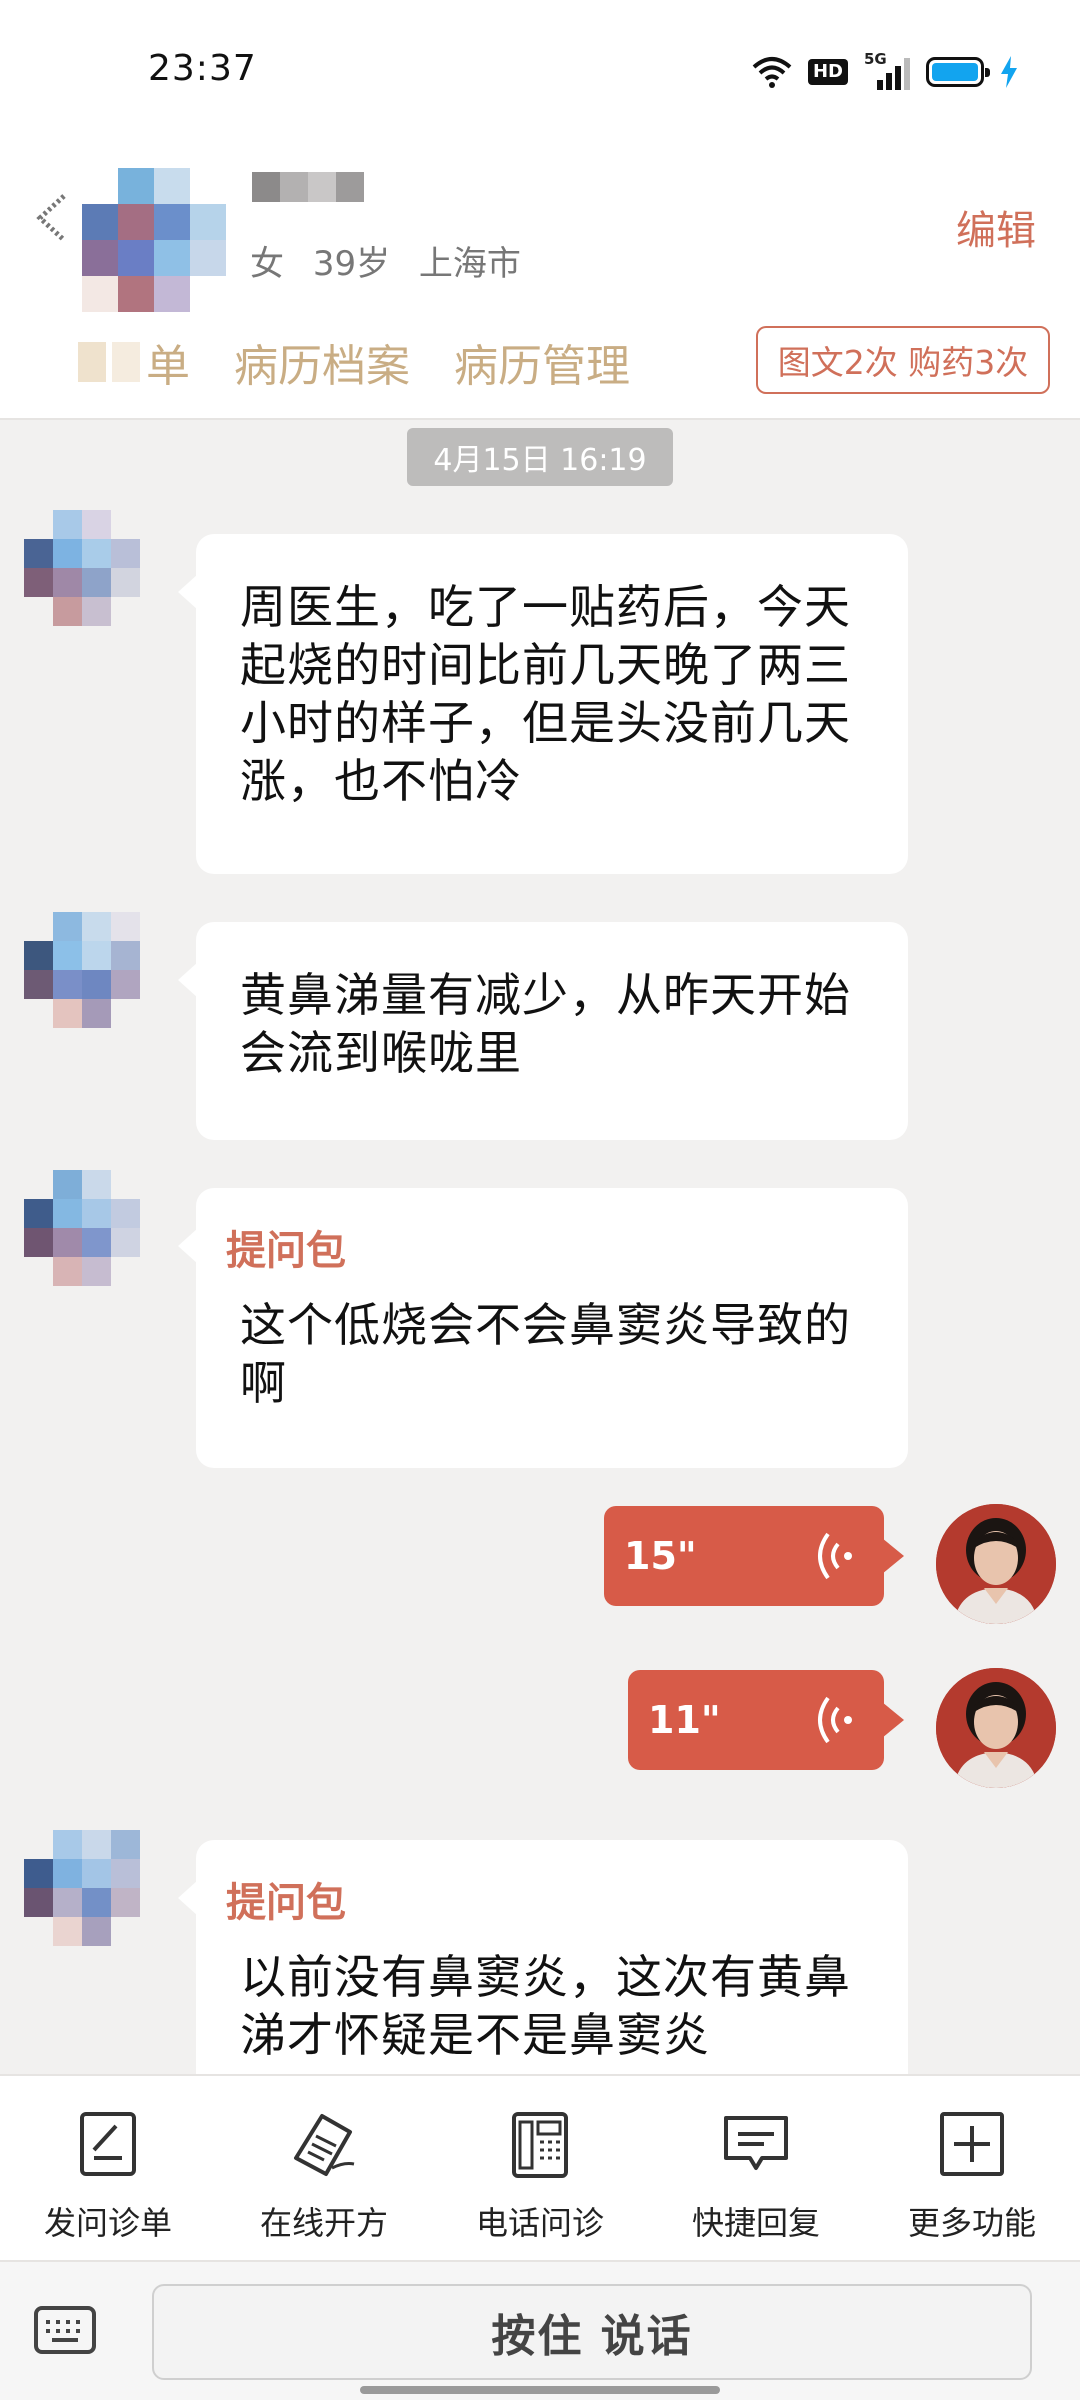 The width and height of the screenshot is (1080, 2400). I want to click on online-prescription-button: 在线开方, so click(324, 2168).